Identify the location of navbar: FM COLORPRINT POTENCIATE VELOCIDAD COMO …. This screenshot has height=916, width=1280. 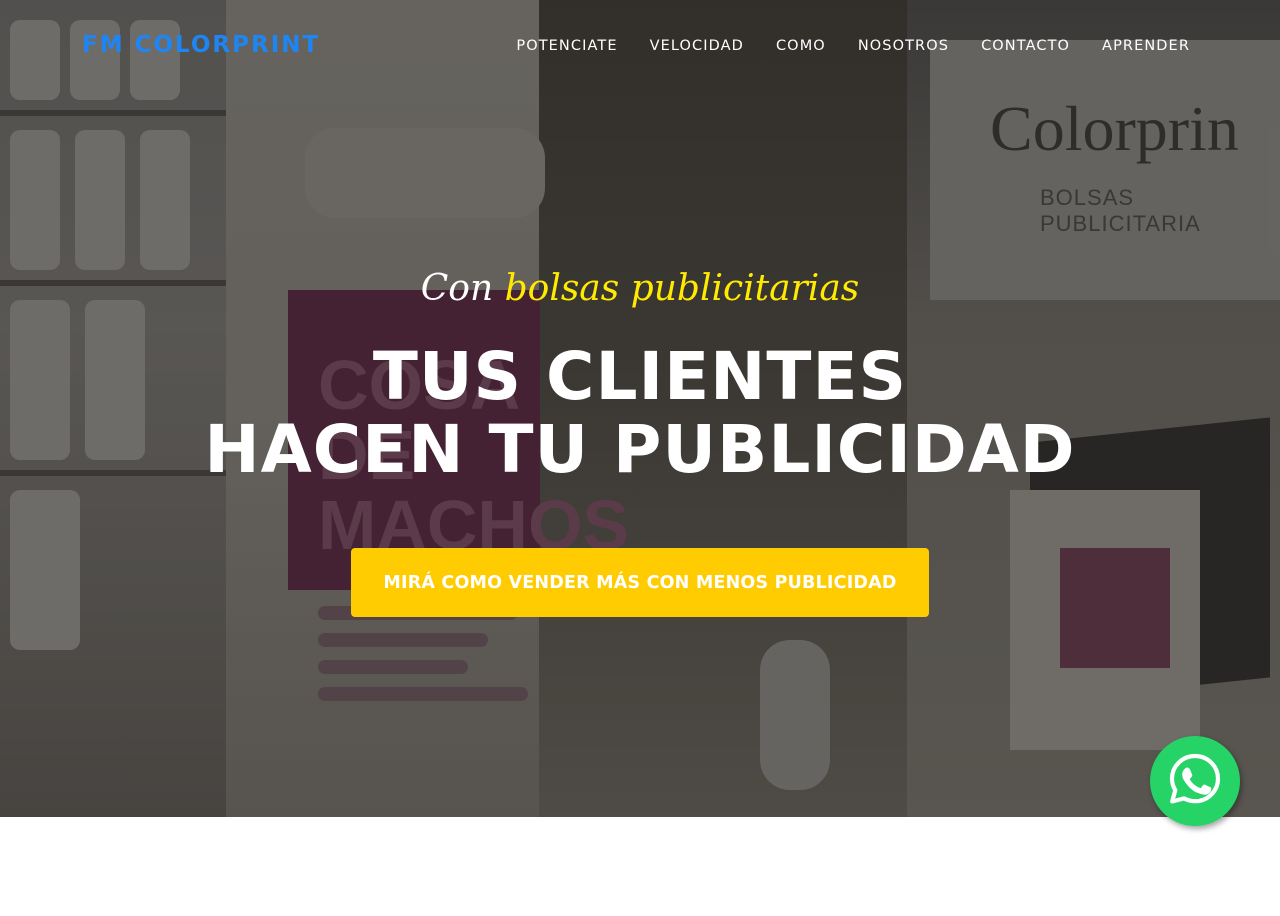
(640, 48).